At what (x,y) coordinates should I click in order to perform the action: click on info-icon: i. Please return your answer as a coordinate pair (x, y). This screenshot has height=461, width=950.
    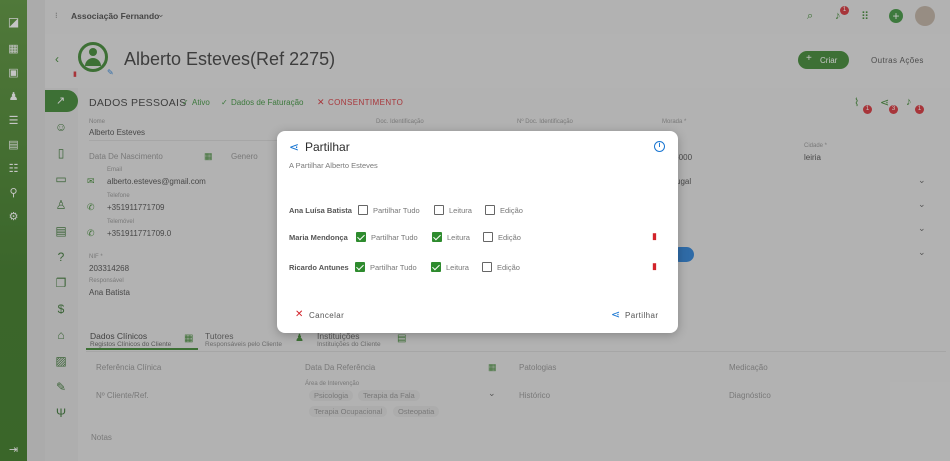
    Looking at the image, I should click on (659, 146).